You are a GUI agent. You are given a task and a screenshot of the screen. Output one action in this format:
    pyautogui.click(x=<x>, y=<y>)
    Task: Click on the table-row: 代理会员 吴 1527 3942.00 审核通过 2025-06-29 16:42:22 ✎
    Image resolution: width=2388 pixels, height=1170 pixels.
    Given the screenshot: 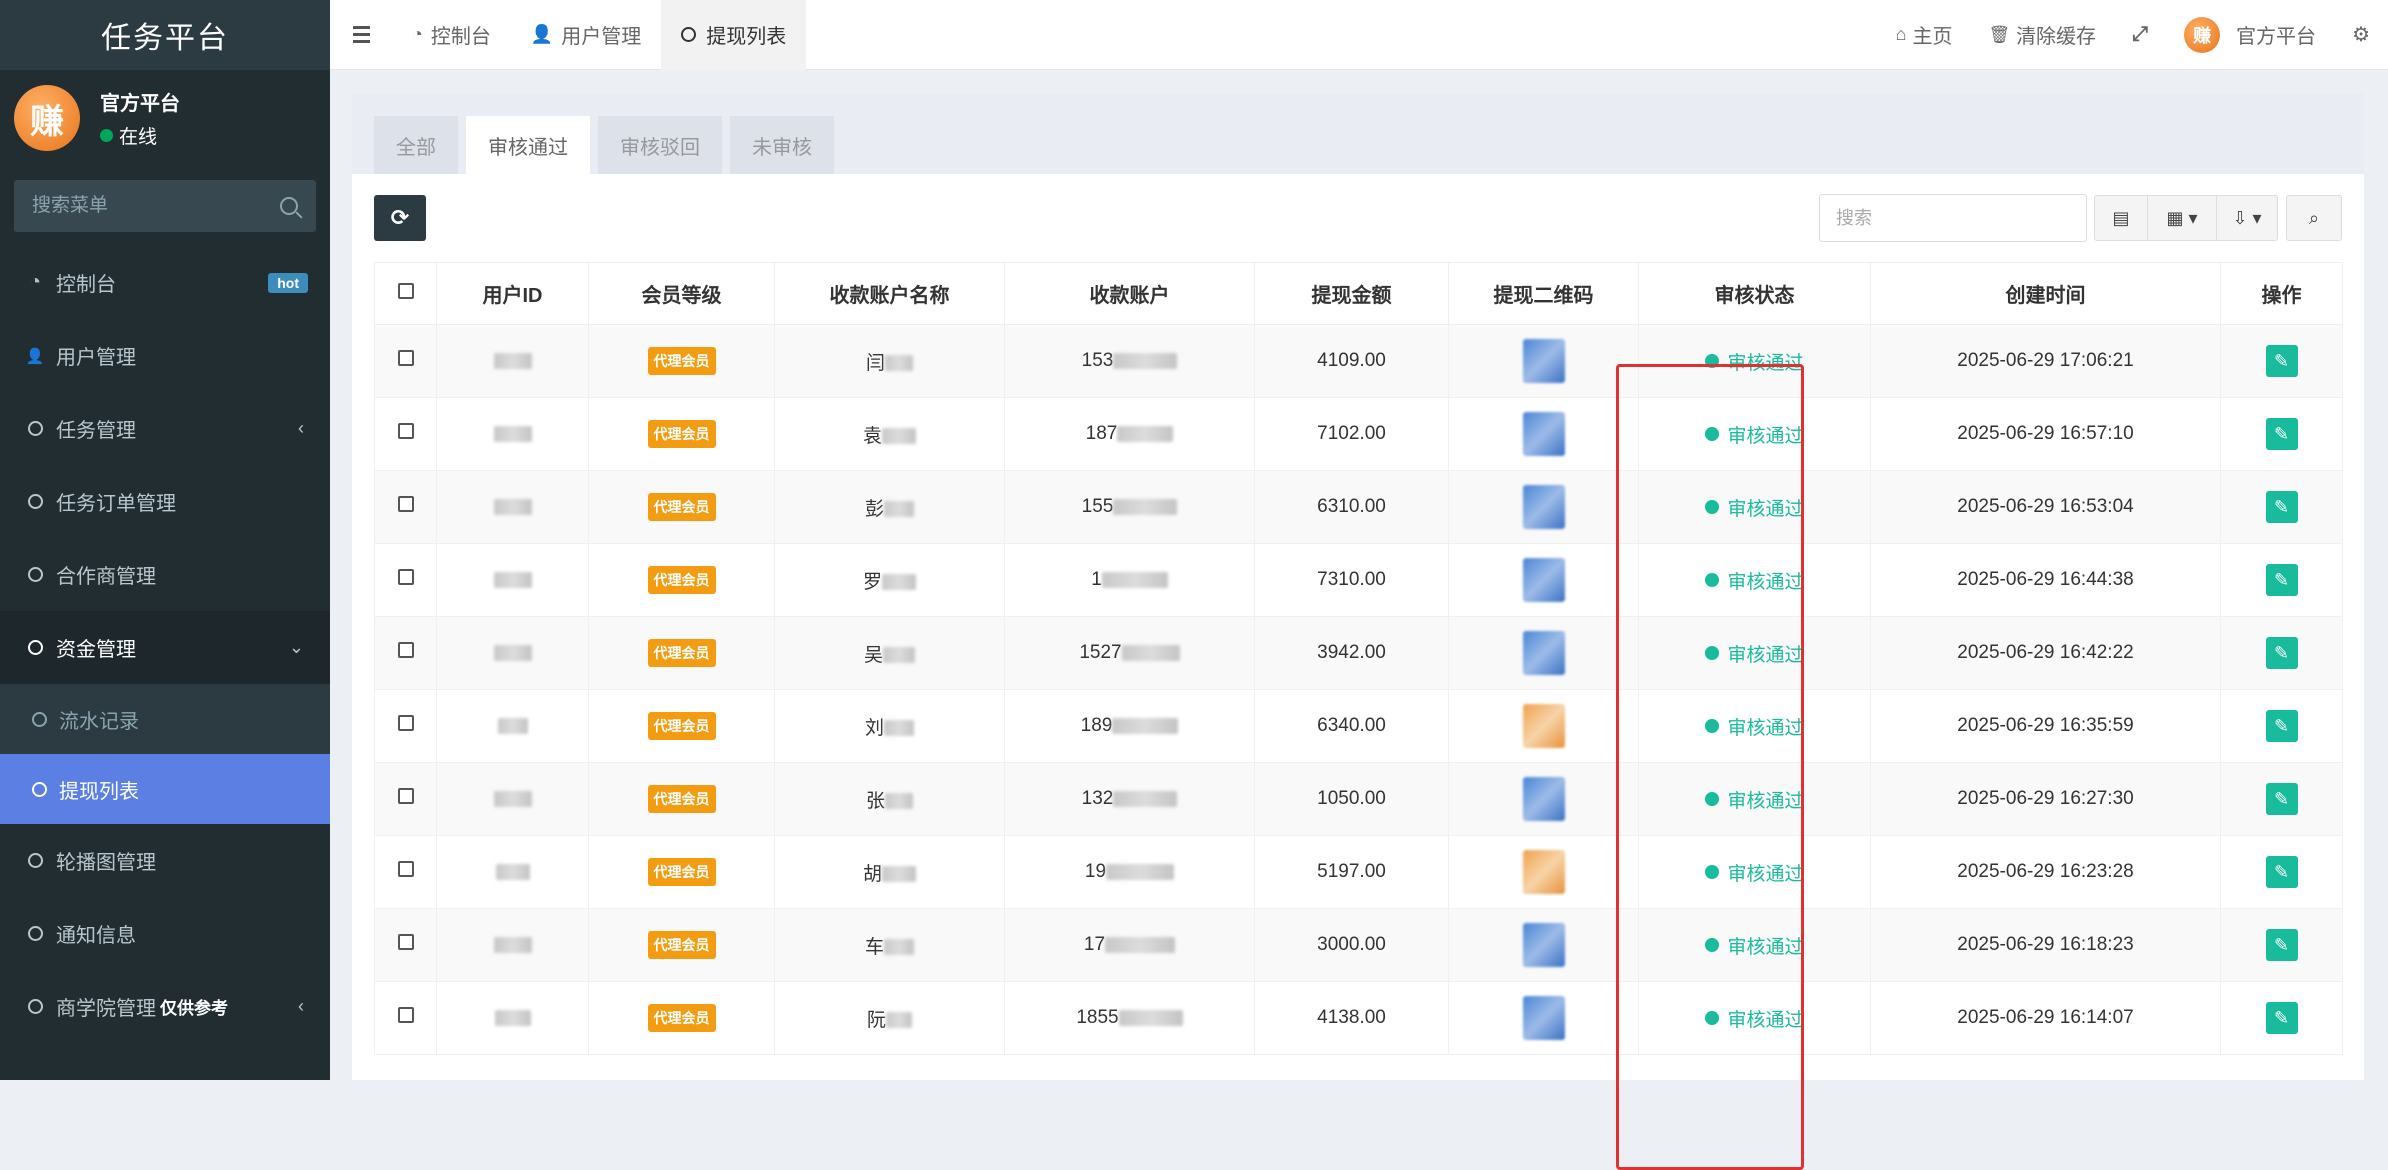 What is the action you would take?
    pyautogui.click(x=1358, y=653)
    